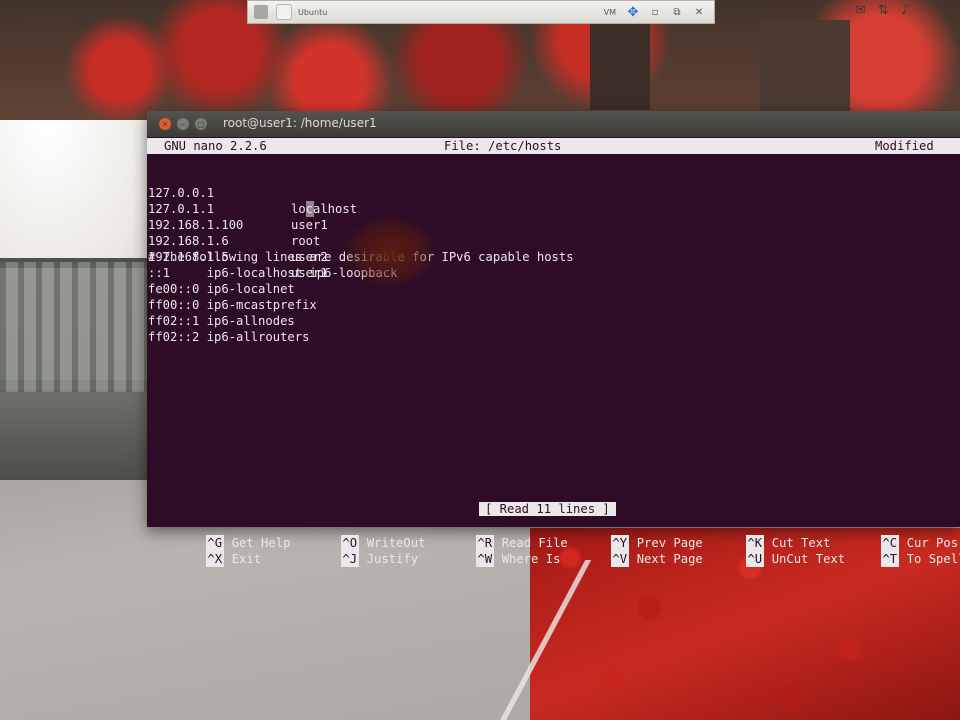  I want to click on shortcut-label: To Spell, so click(933, 559).